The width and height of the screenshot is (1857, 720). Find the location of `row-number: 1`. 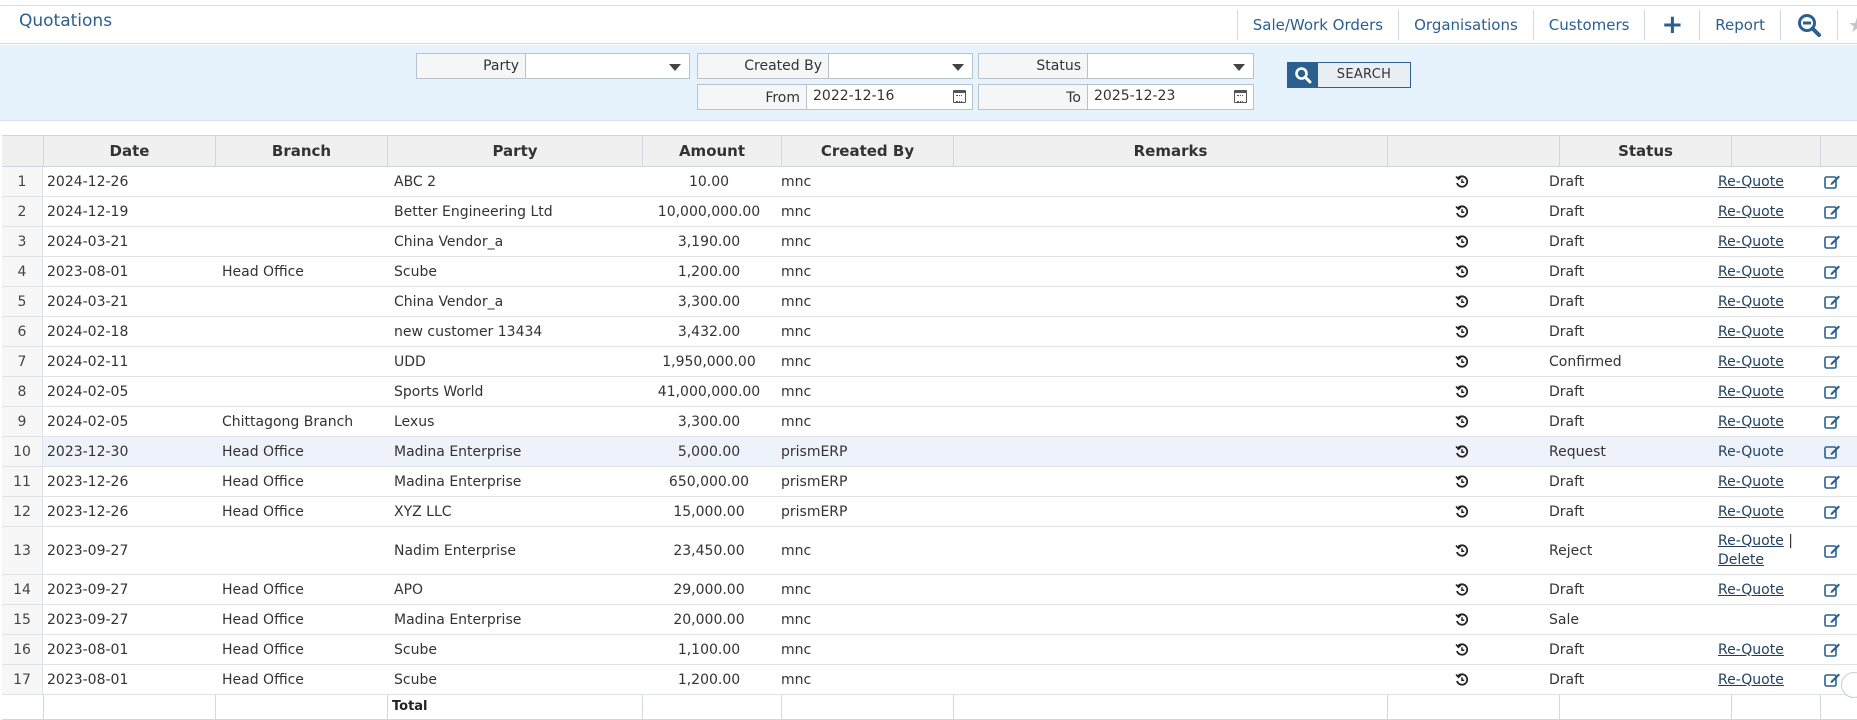

row-number: 1 is located at coordinates (22, 181).